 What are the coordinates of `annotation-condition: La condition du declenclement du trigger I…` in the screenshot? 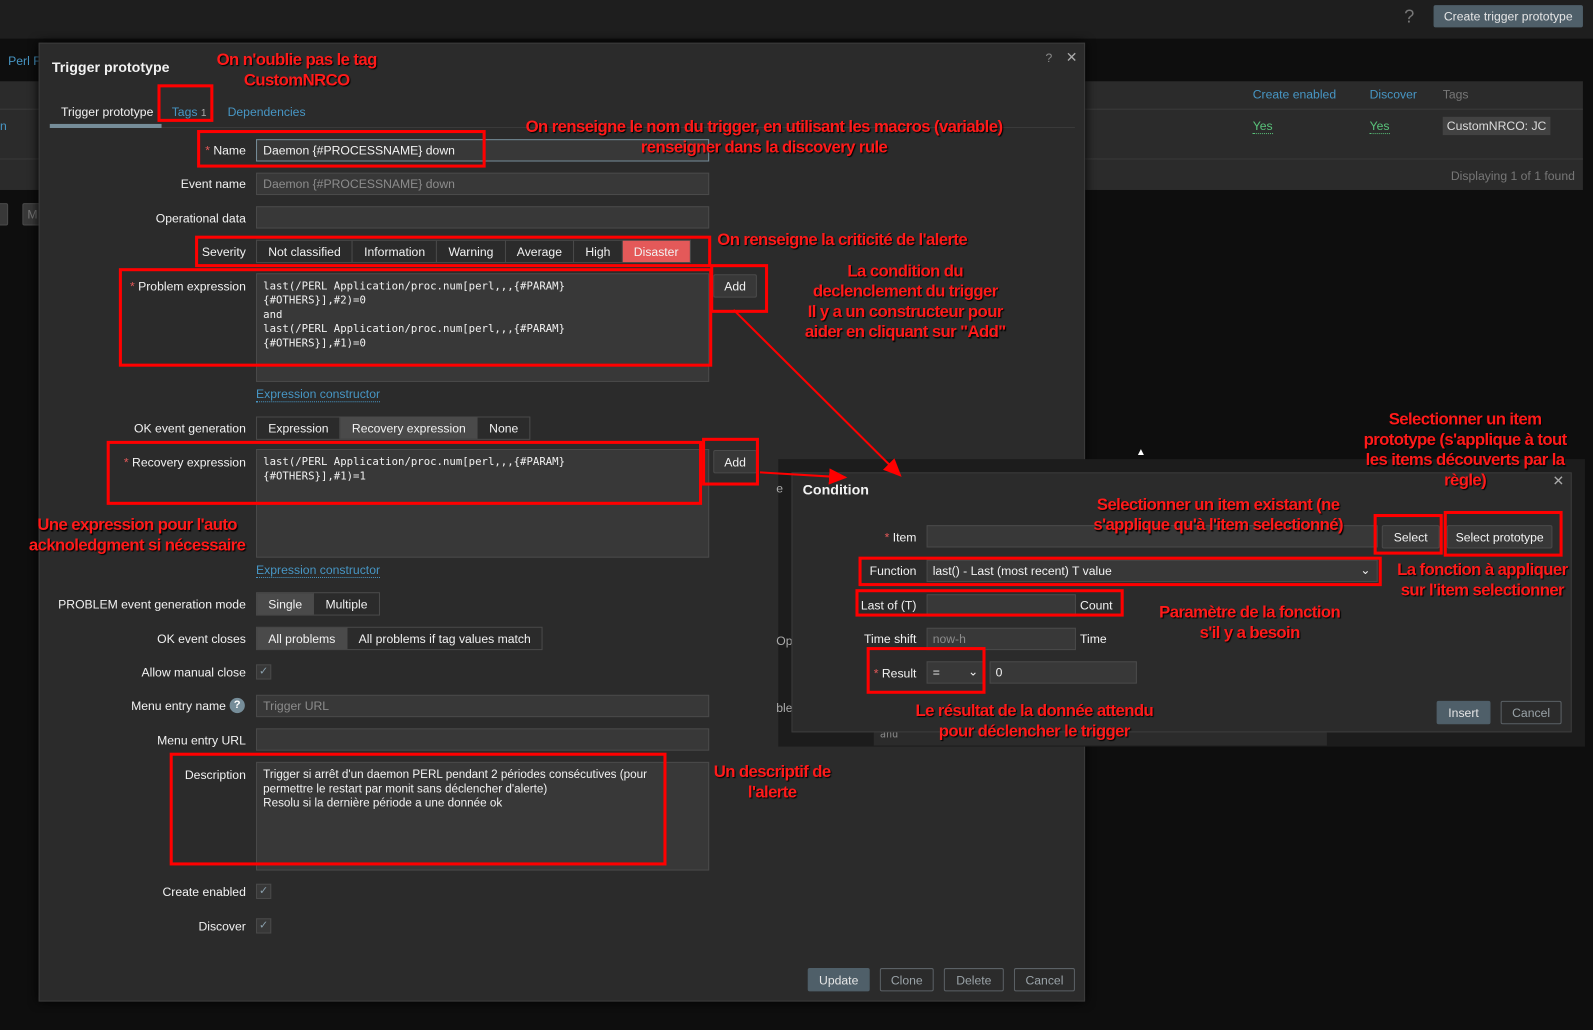 It's located at (905, 302).